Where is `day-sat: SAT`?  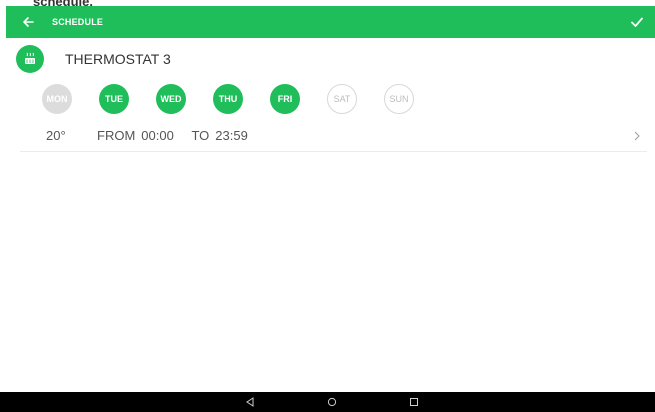 day-sat: SAT is located at coordinates (342, 99).